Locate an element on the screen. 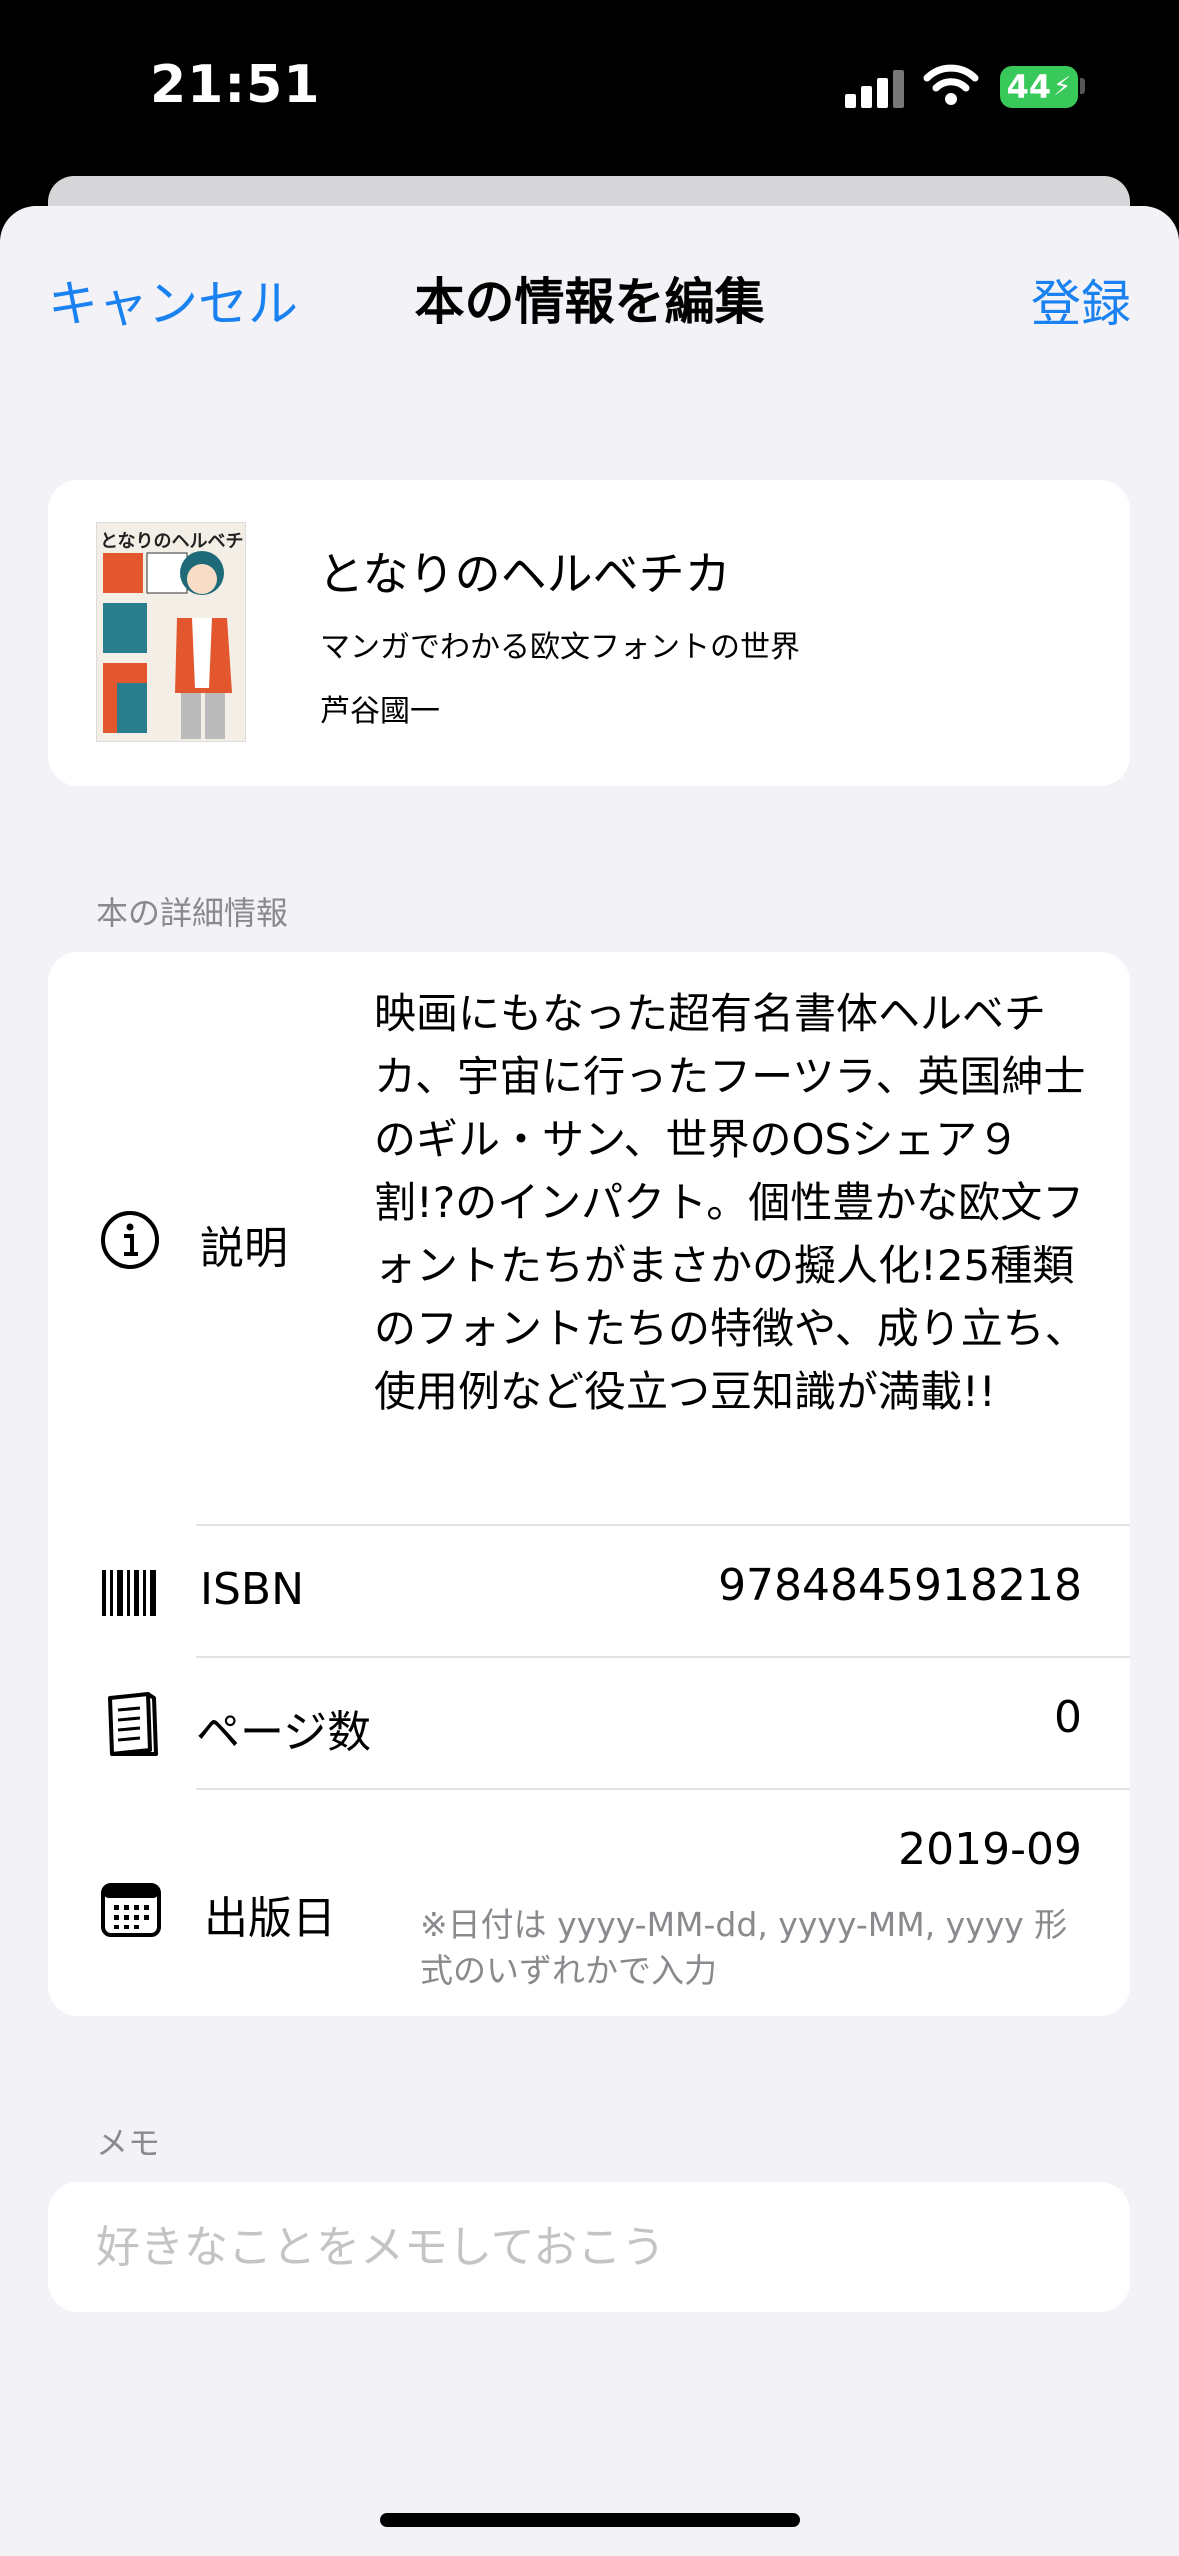  status-bar: 21:51 44 ⚡ is located at coordinates (589, 88).